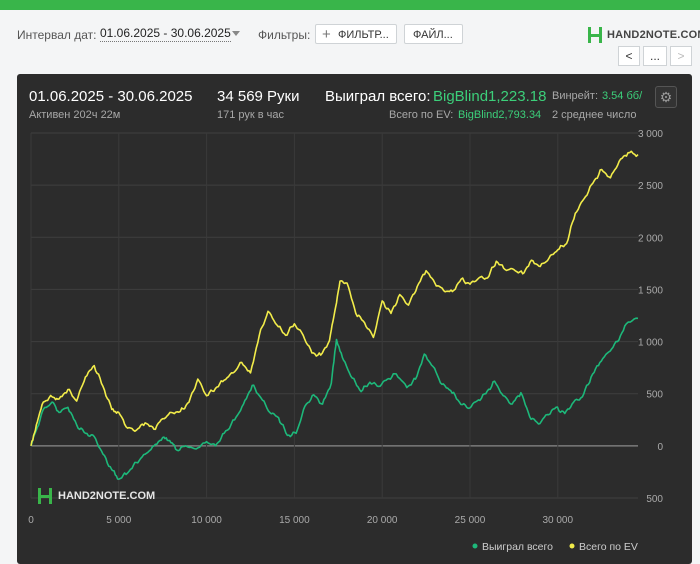  What do you see at coordinates (206, 520) in the screenshot?
I see `x-tick-label: 10 000` at bounding box center [206, 520].